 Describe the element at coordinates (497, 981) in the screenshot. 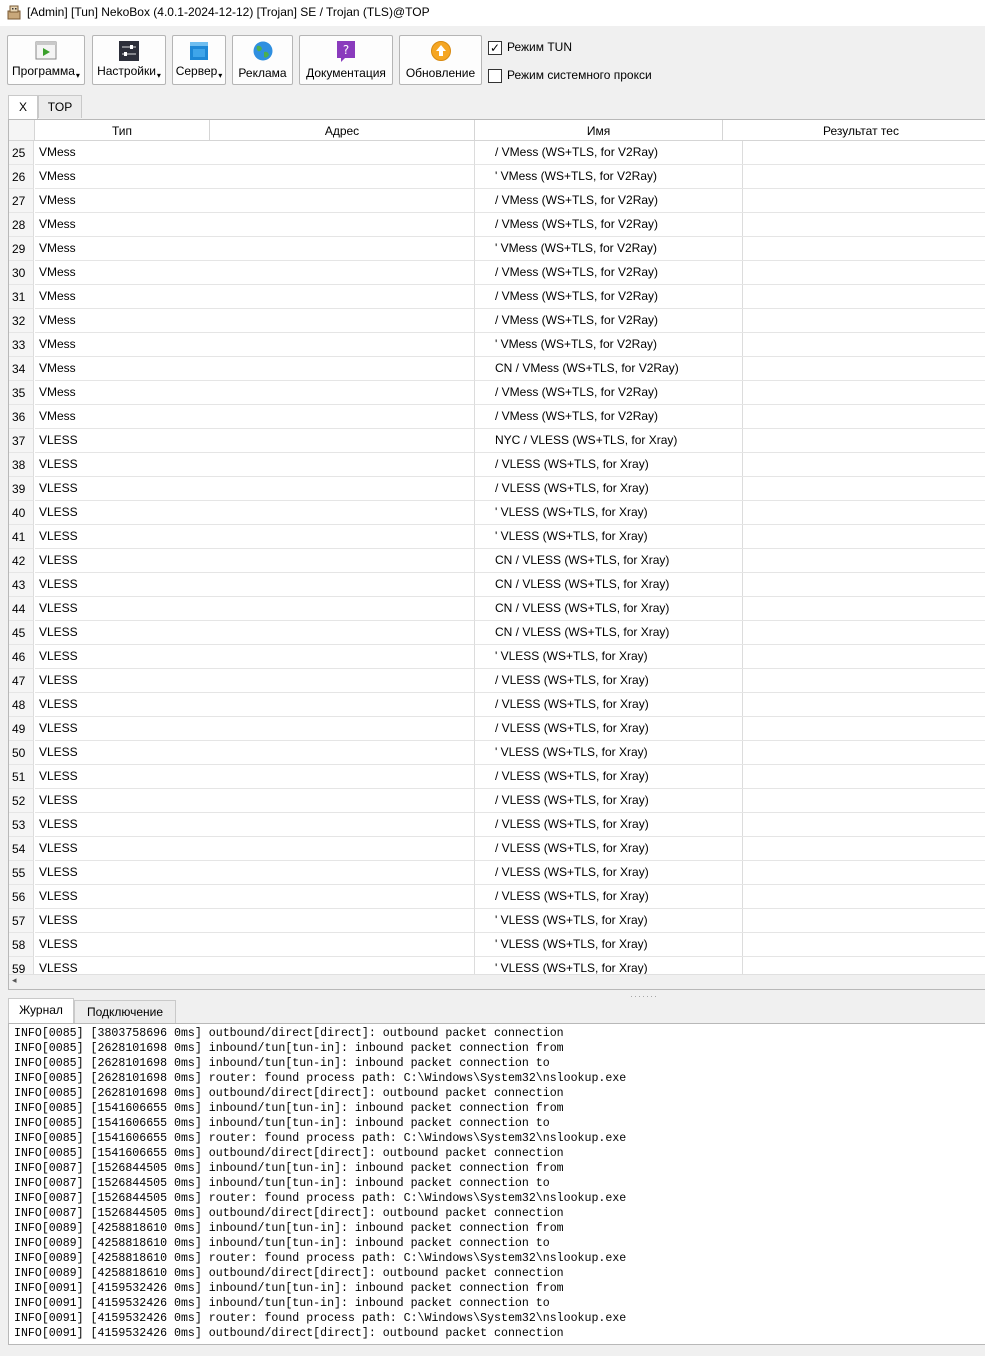

I see `horizontal-scrollbar: ◂` at that location.